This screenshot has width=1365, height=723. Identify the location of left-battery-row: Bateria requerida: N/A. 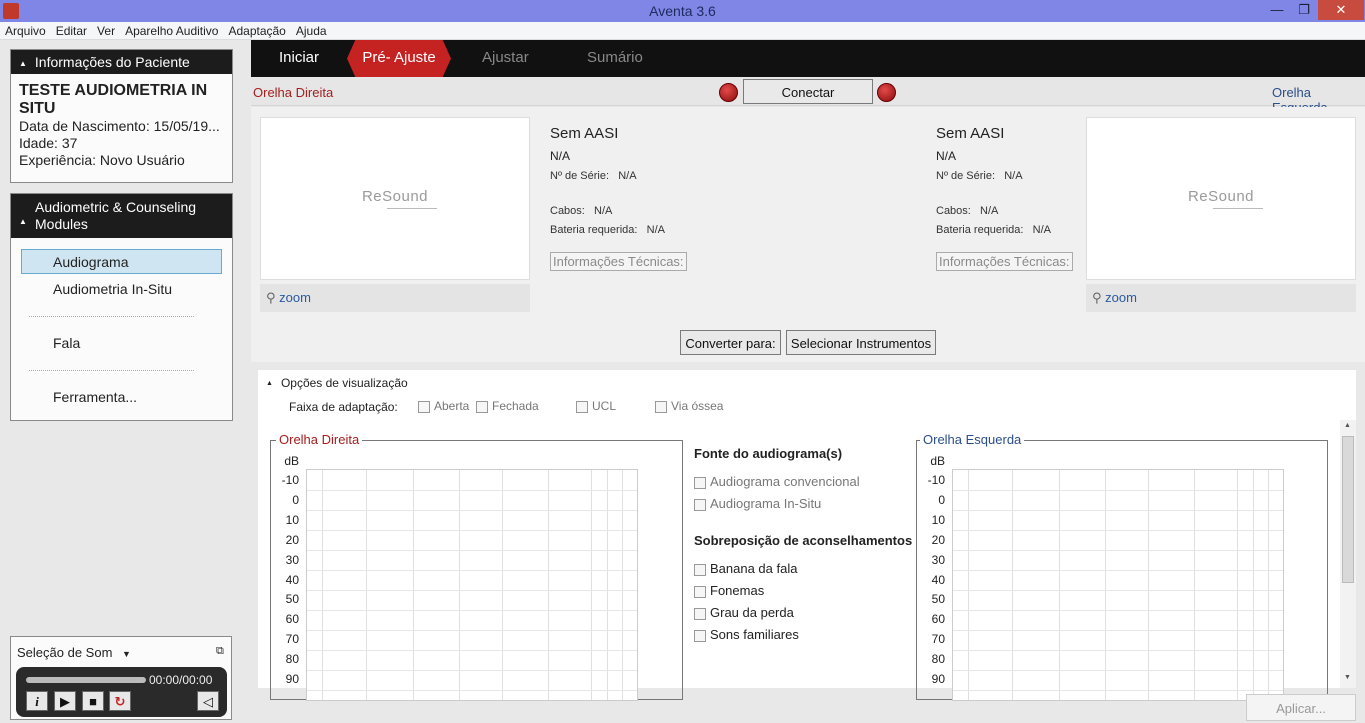
(993, 230).